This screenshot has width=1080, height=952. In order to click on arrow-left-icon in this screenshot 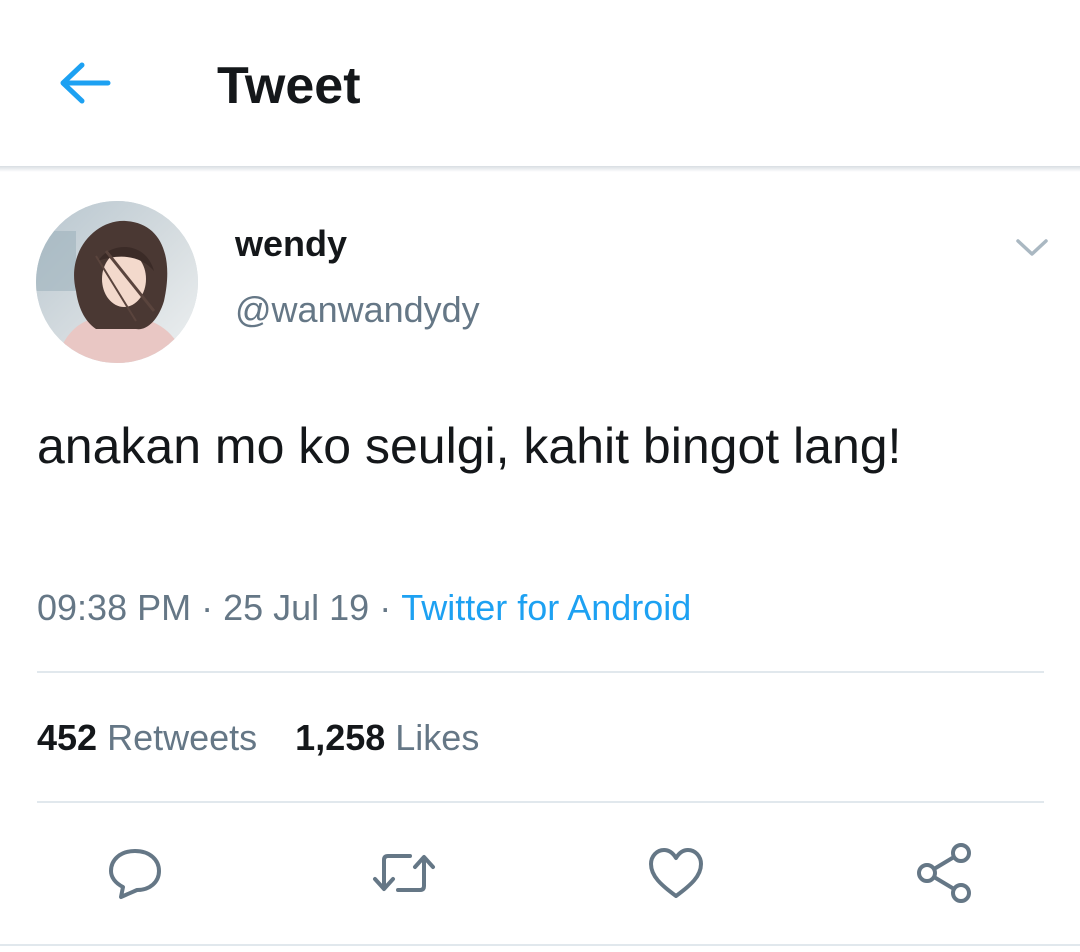, I will do `click(85, 83)`.